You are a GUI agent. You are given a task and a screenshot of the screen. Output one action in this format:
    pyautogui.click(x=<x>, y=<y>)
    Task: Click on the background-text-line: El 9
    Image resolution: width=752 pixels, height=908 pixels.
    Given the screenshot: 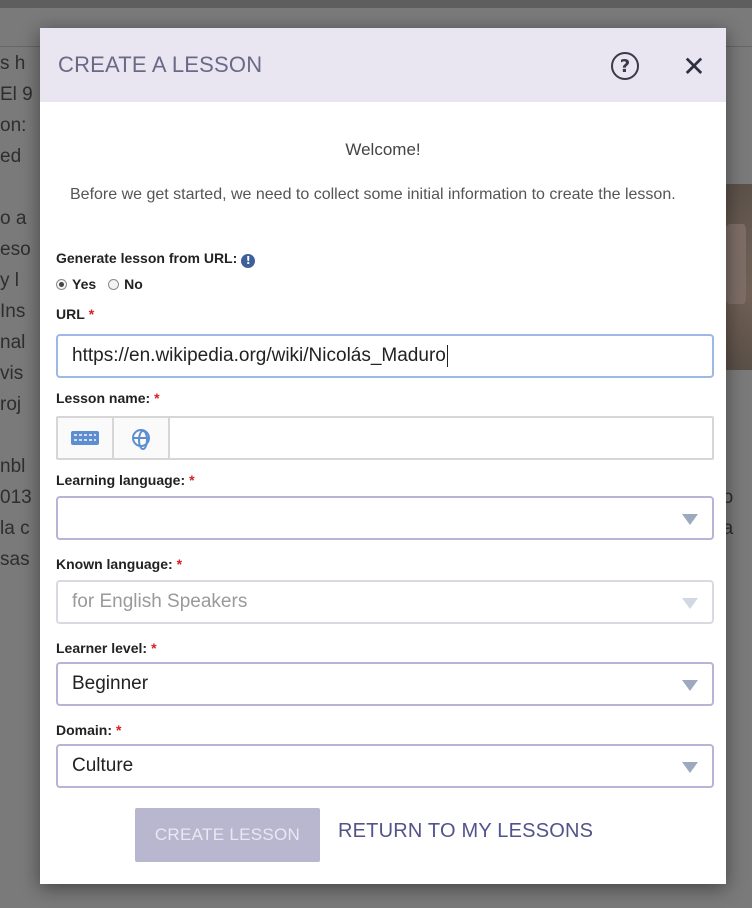 What is the action you would take?
    pyautogui.click(x=16, y=94)
    